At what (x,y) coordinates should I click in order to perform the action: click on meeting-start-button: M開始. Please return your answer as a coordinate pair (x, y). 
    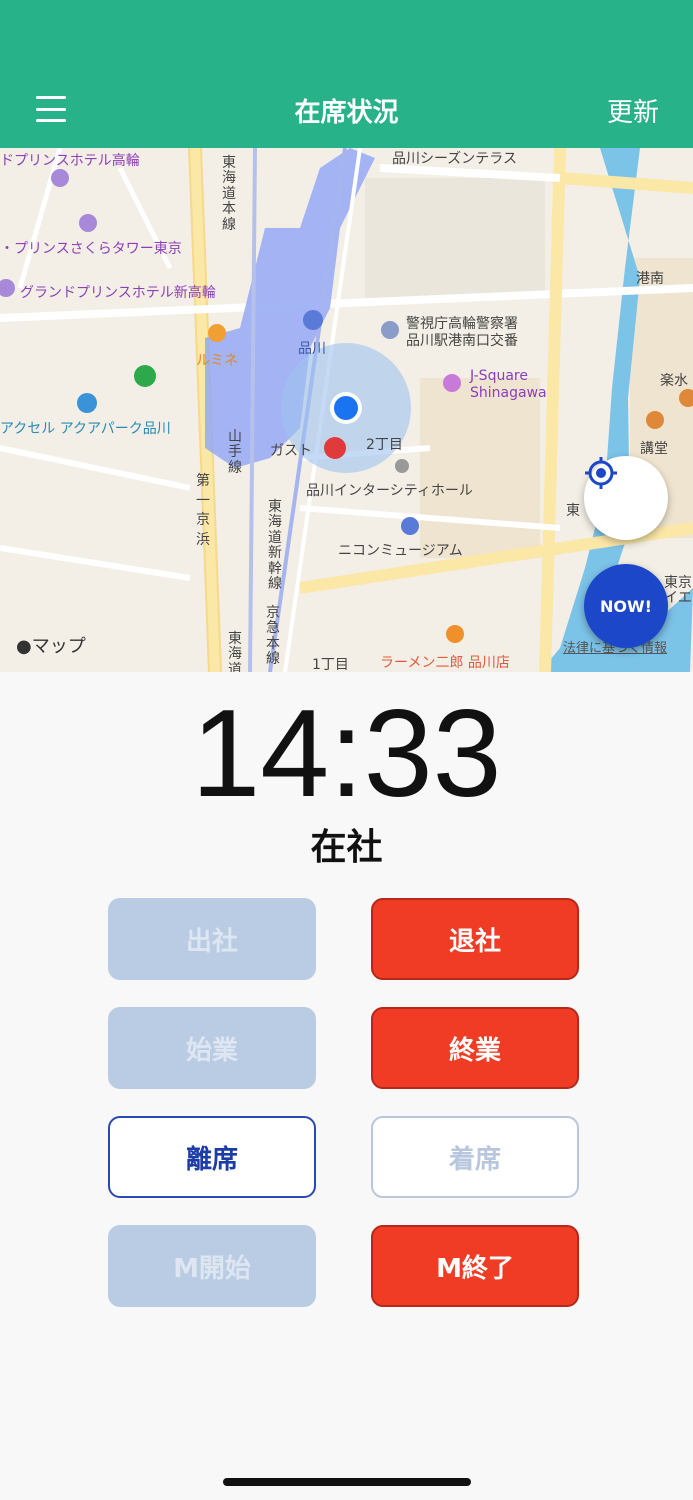
    Looking at the image, I should click on (212, 1266).